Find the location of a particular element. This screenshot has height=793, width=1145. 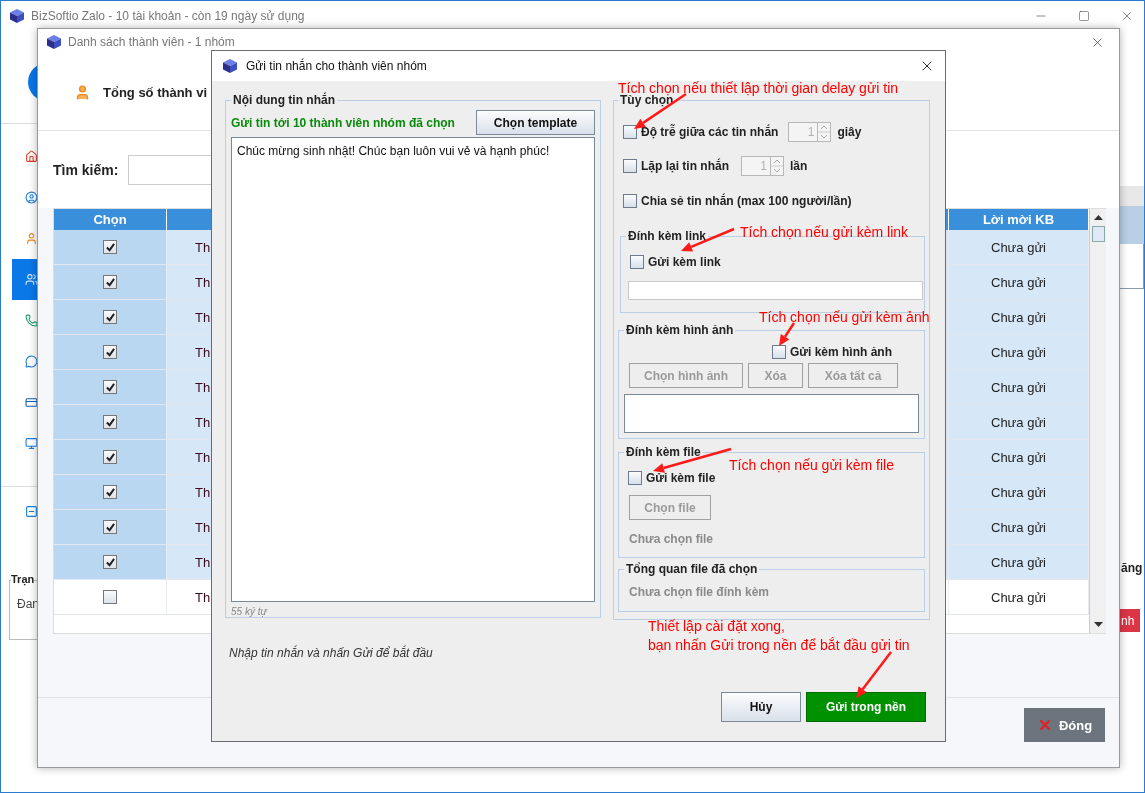

hint-text: Nhập tin nhắn và nhấn Gửi để bắt đầu is located at coordinates (331, 653).